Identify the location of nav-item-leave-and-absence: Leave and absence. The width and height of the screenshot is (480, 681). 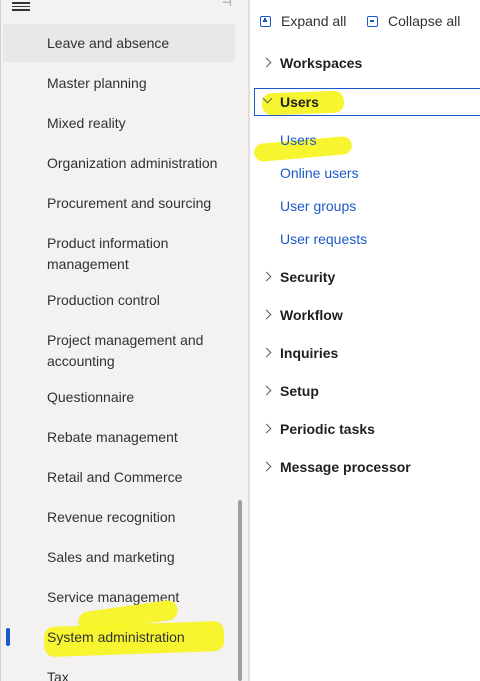
(119, 43).